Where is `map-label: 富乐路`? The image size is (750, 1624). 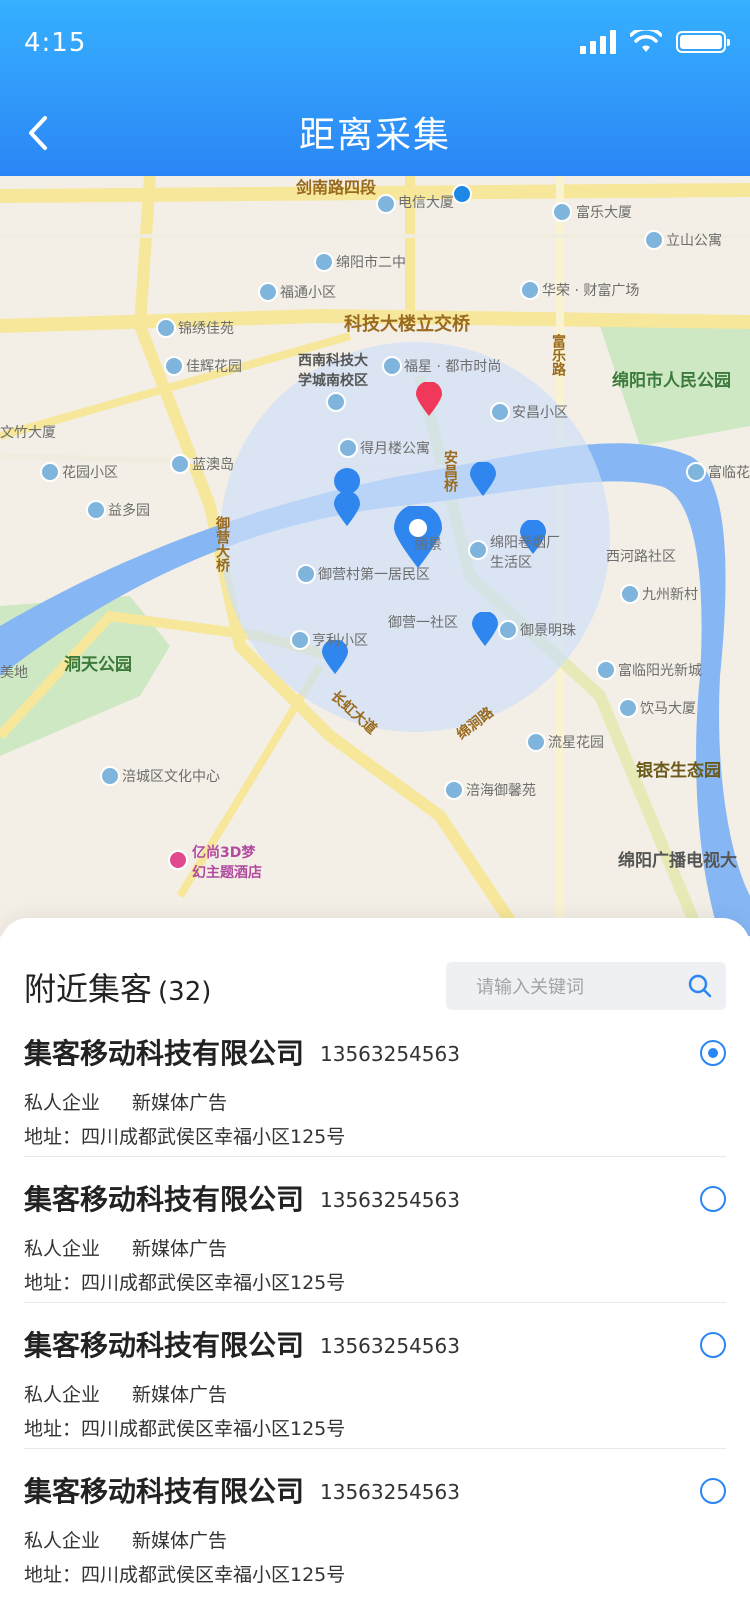 map-label: 富乐路 is located at coordinates (558, 355).